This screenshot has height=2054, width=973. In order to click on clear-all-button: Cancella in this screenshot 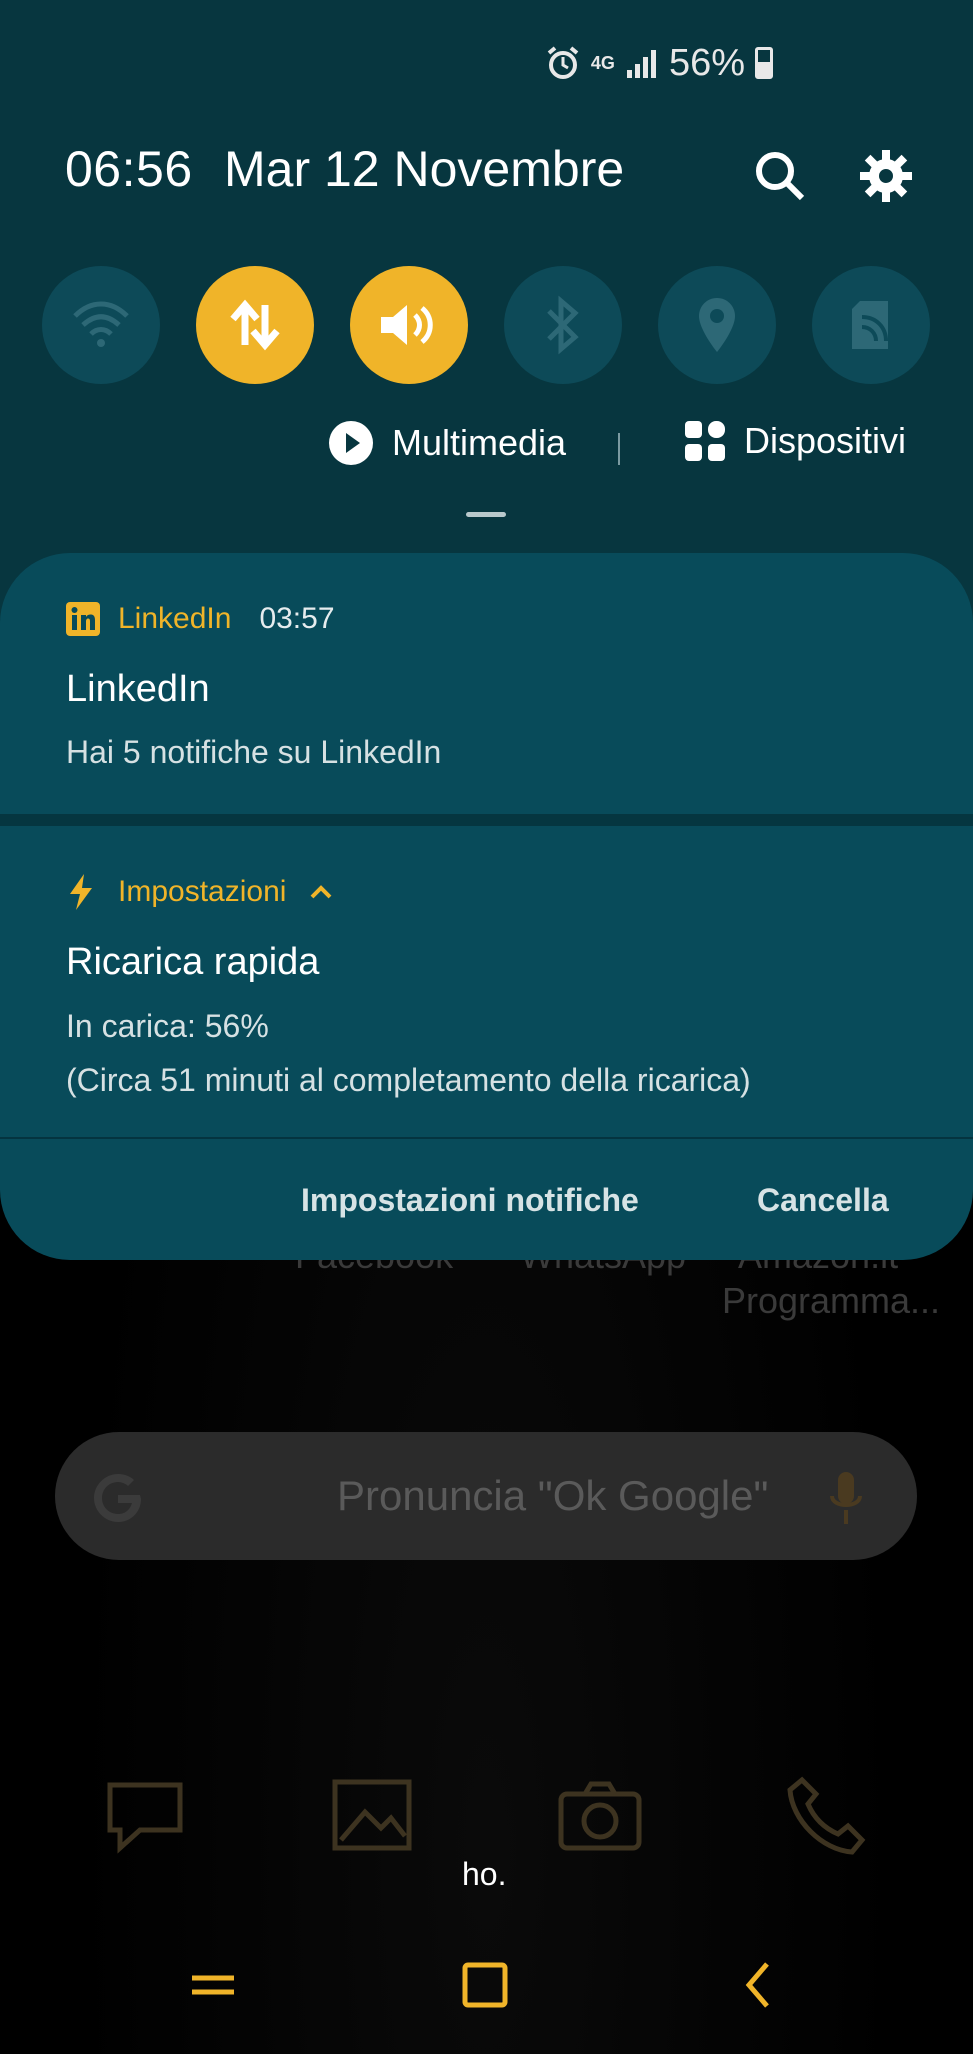, I will do `click(823, 1200)`.